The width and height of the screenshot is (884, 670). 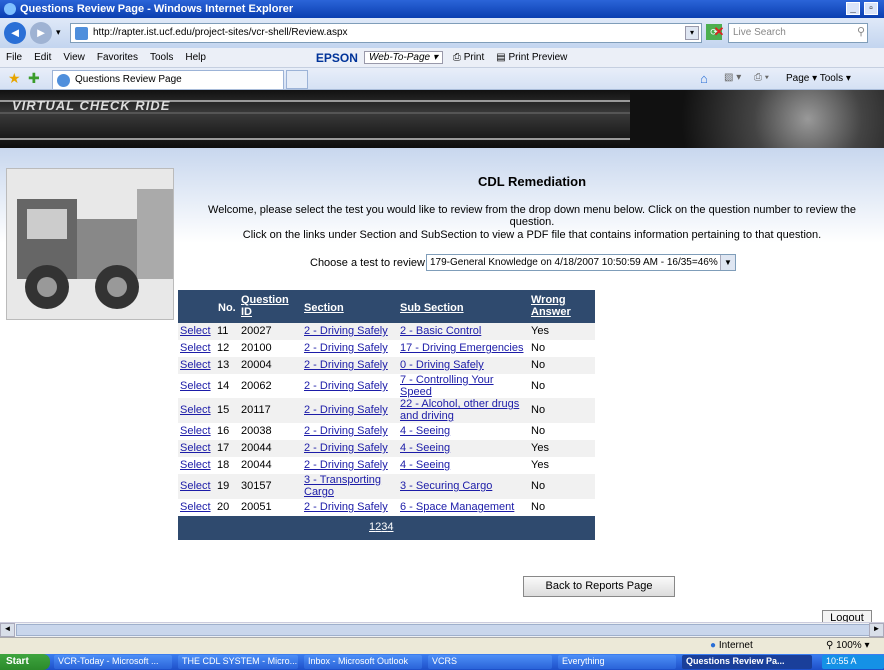 What do you see at coordinates (14, 57) in the screenshot?
I see `menu-file: File` at bounding box center [14, 57].